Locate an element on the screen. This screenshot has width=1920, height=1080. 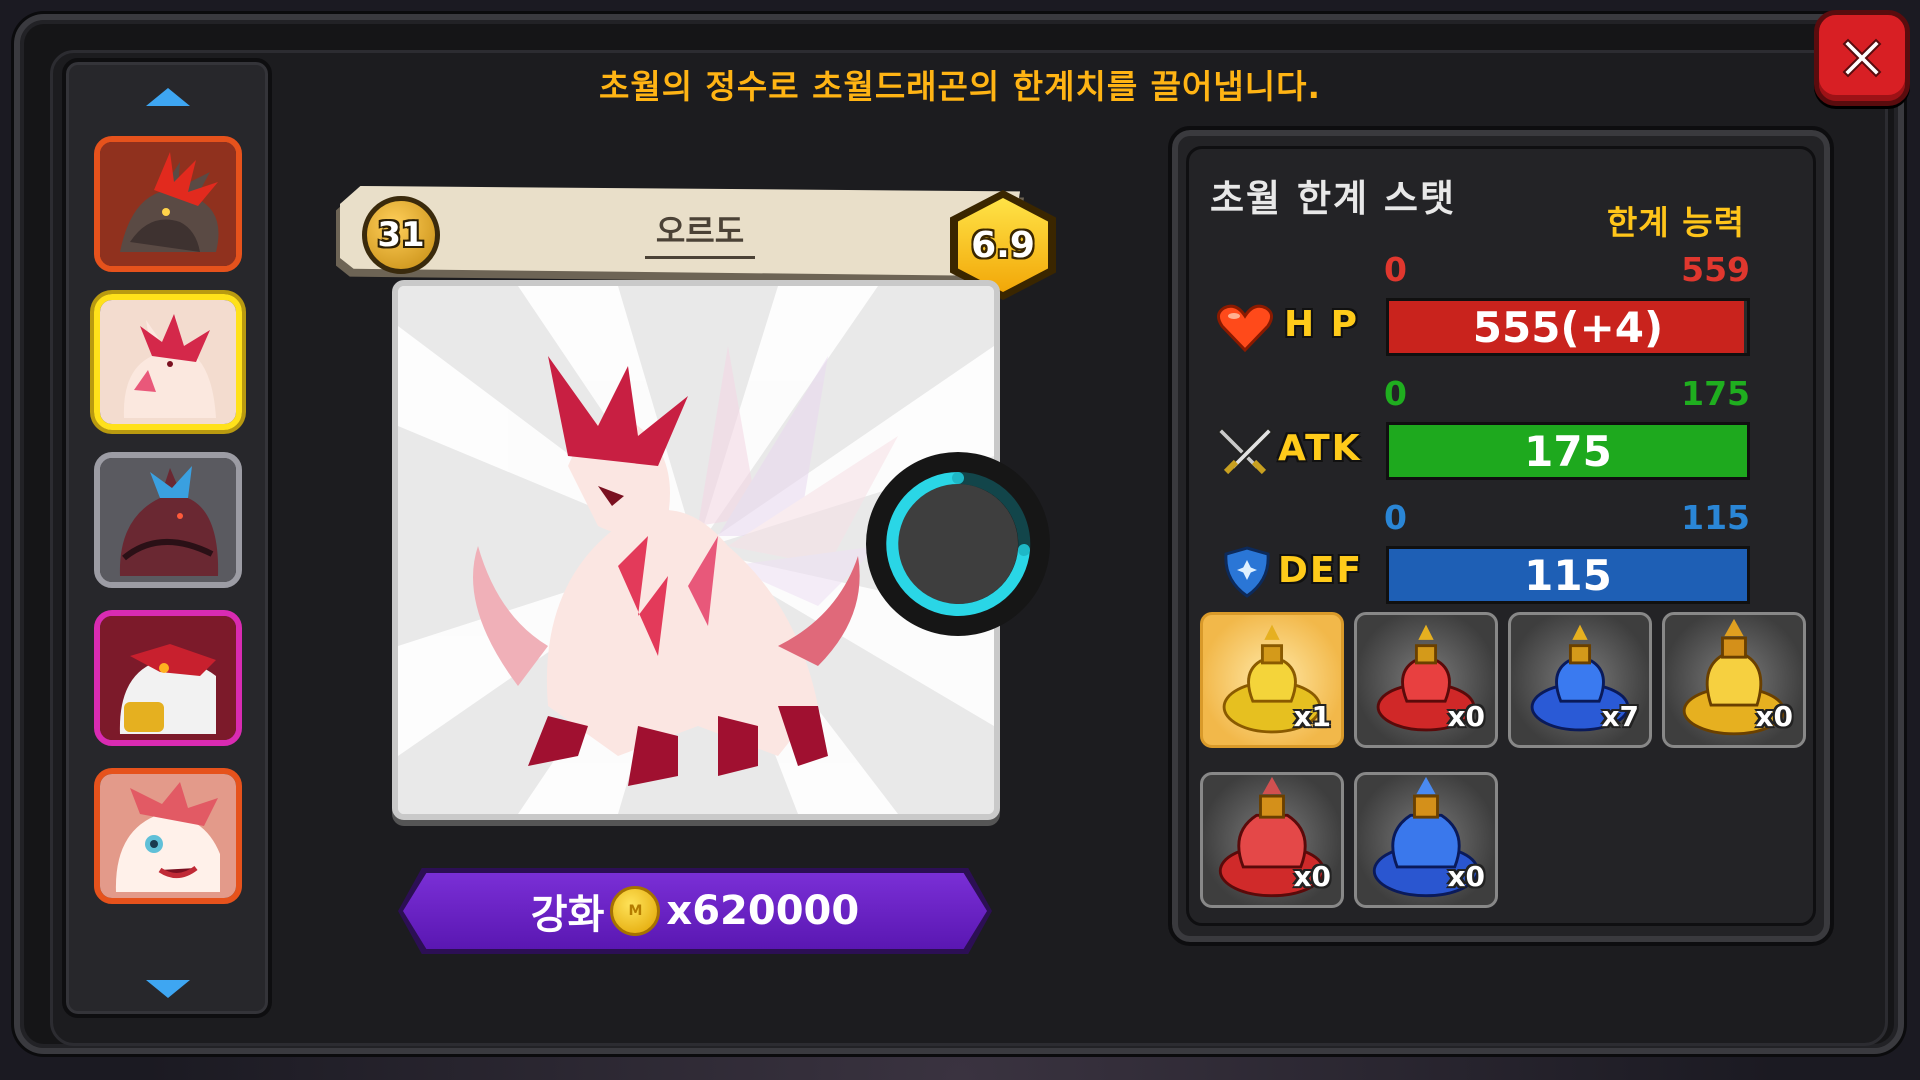
upgrade-button-face: 강화 M x620000 is located at coordinates (695, 911).